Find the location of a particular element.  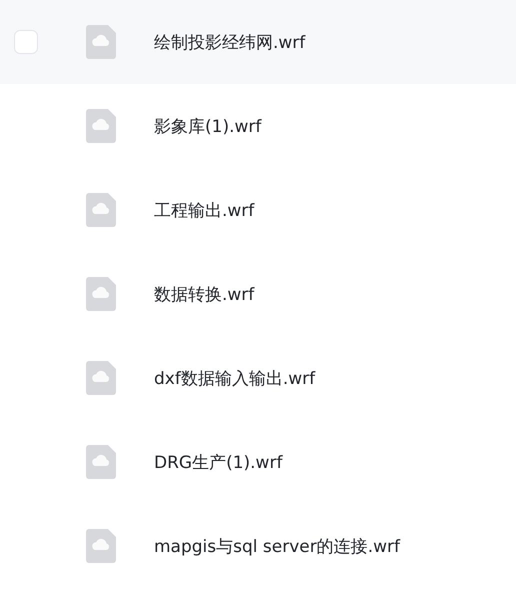

checkbox is located at coordinates (26, 42).